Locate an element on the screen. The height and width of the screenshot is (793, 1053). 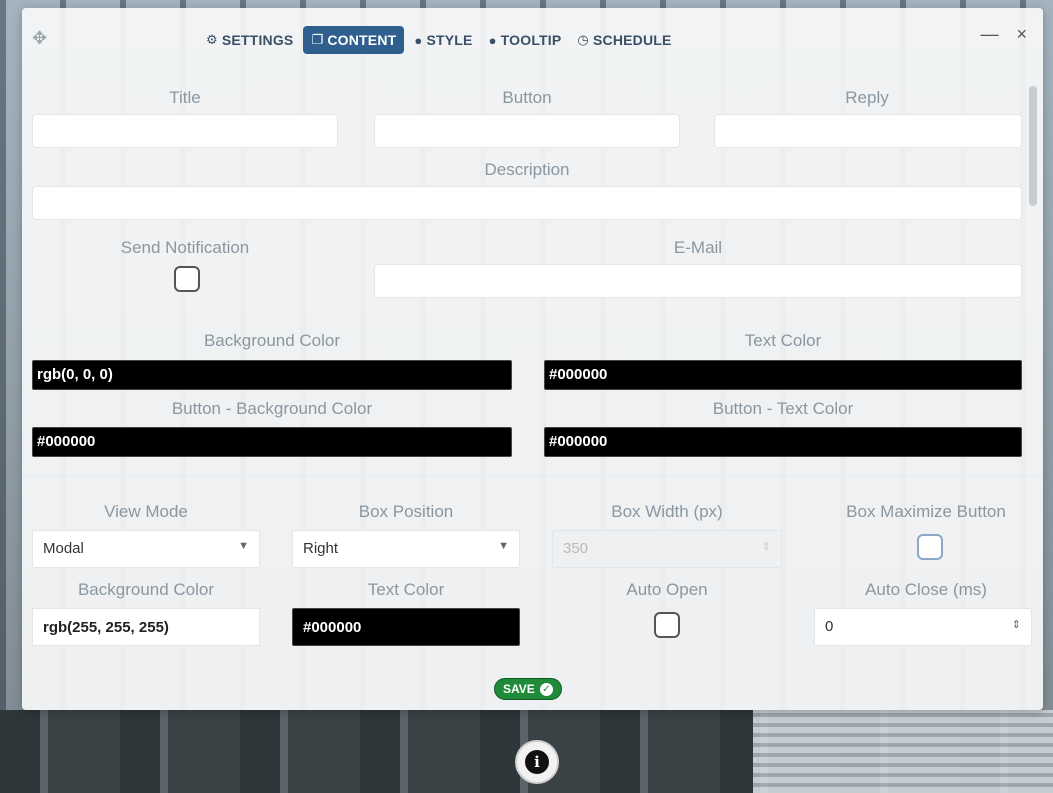
clock-icon: ◷ is located at coordinates (583, 39).